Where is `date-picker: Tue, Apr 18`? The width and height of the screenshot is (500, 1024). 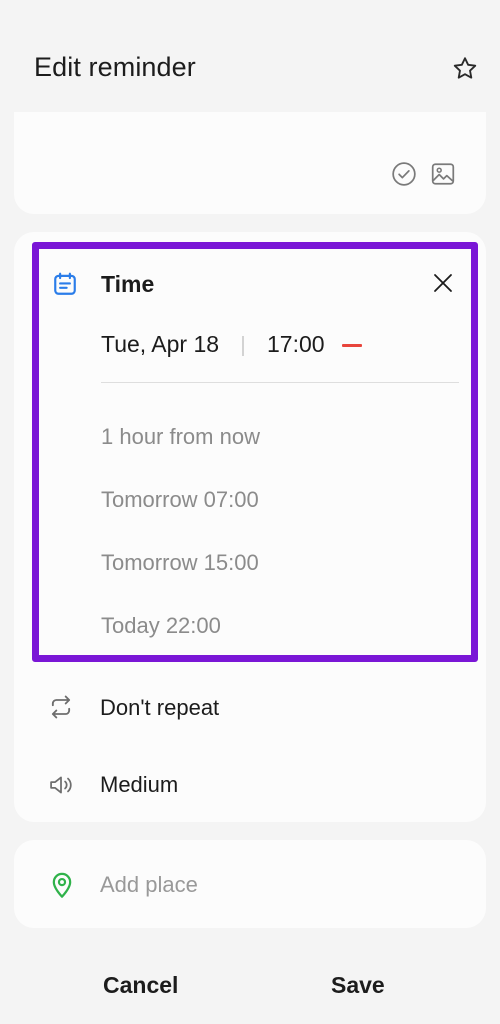
date-picker: Tue, Apr 18 is located at coordinates (160, 344).